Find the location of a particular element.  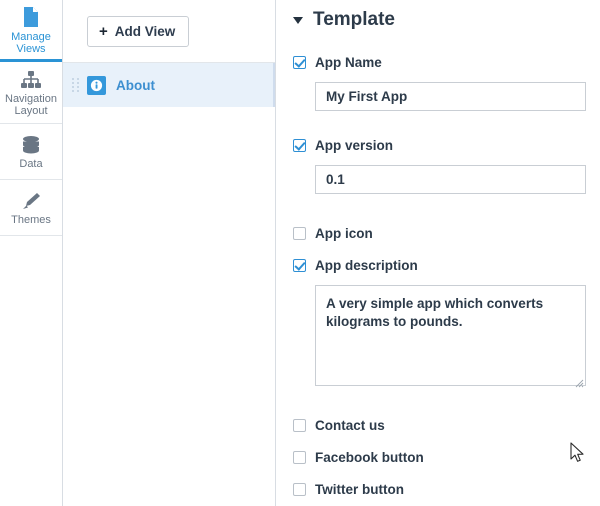

rail-item-label: Data is located at coordinates (31, 164).